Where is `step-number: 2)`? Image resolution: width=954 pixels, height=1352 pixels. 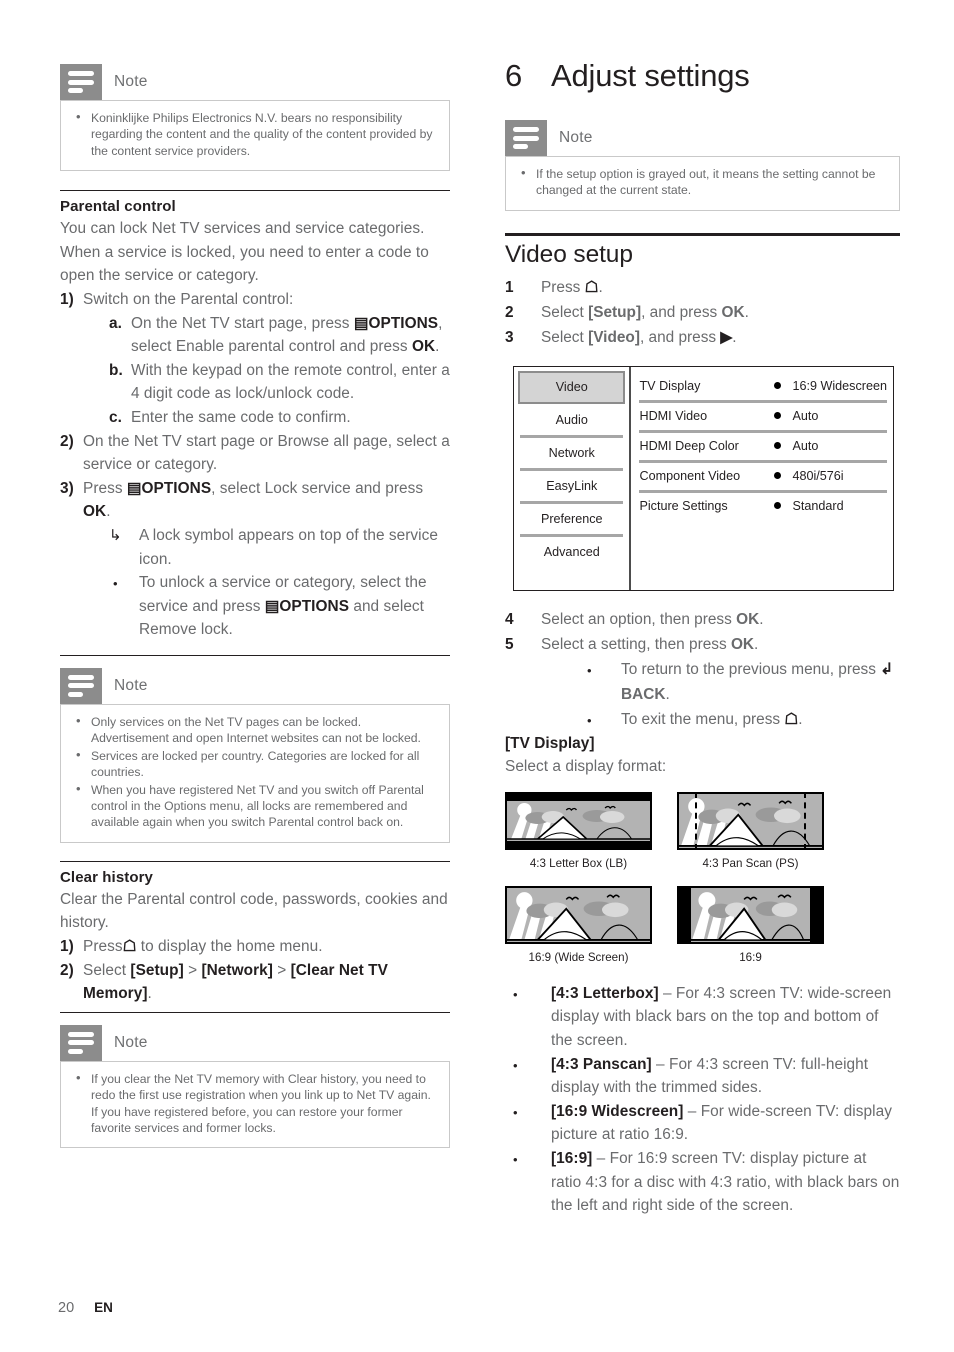 step-number: 2) is located at coordinates (67, 970).